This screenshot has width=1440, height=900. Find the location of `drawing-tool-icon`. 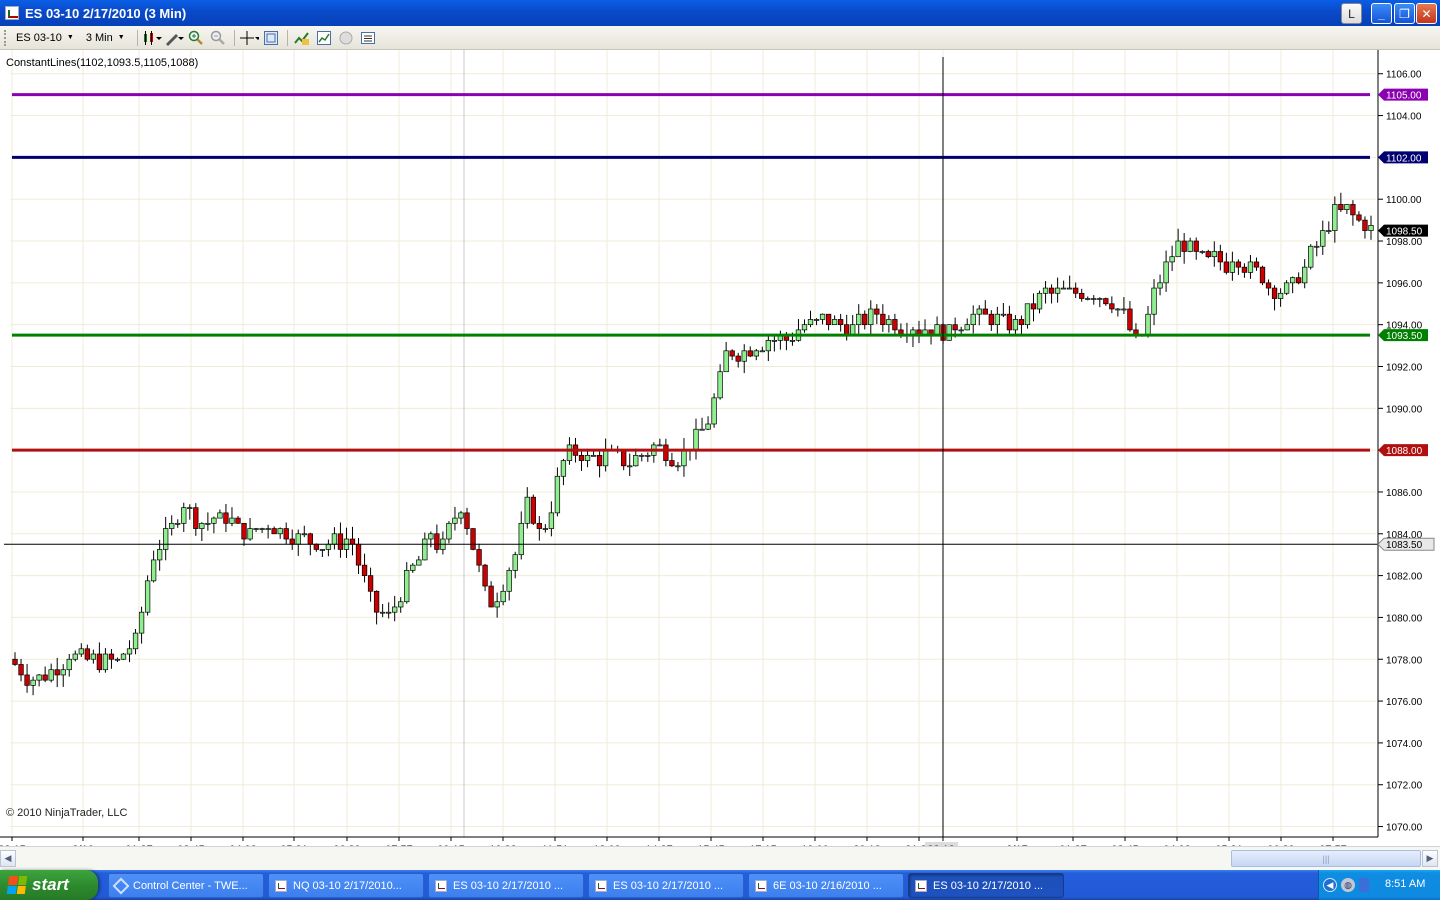

drawing-tool-icon is located at coordinates (174, 38).